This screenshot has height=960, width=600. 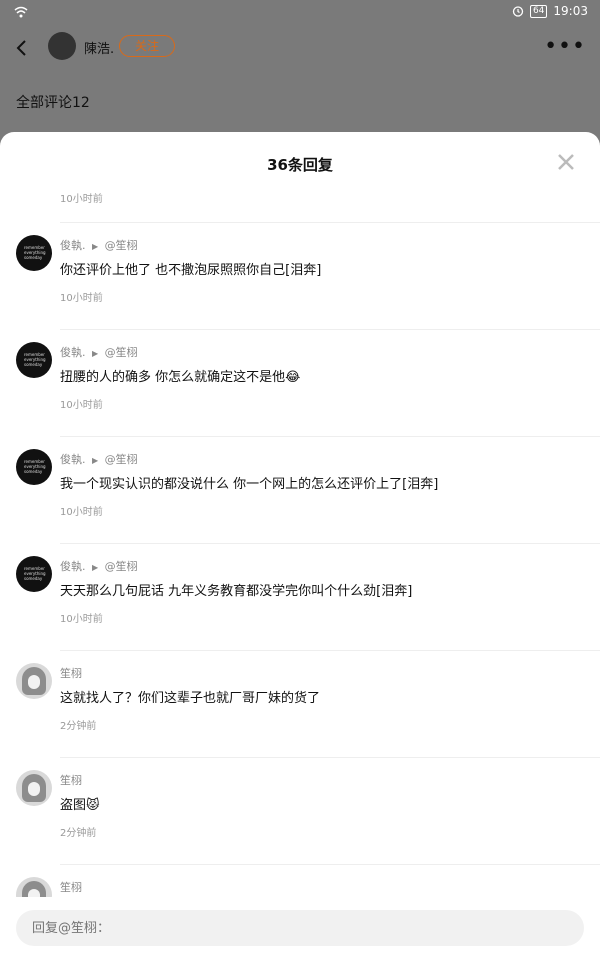 What do you see at coordinates (565, 46) in the screenshot?
I see `more-options-icon: •••` at bounding box center [565, 46].